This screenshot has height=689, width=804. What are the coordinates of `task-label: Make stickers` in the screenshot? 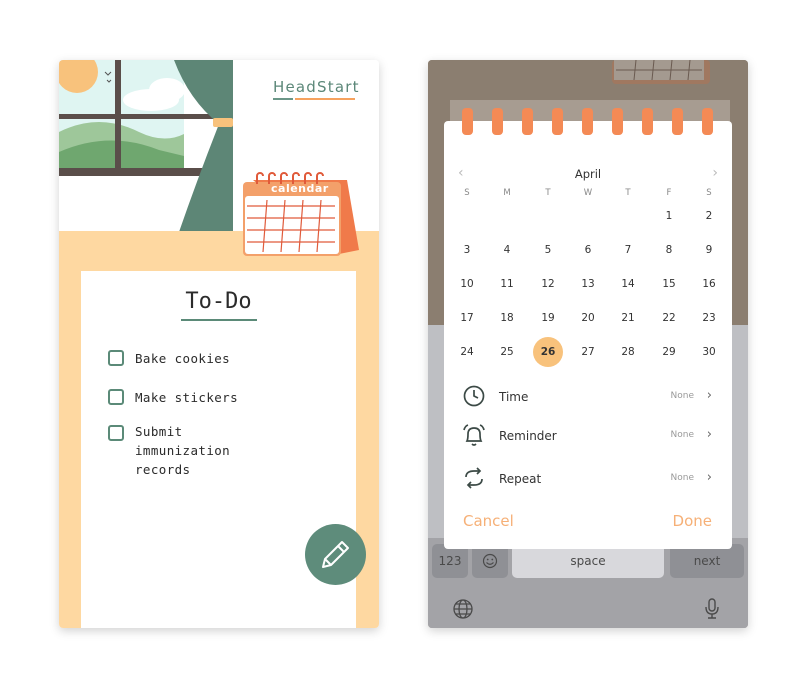 It's located at (187, 397).